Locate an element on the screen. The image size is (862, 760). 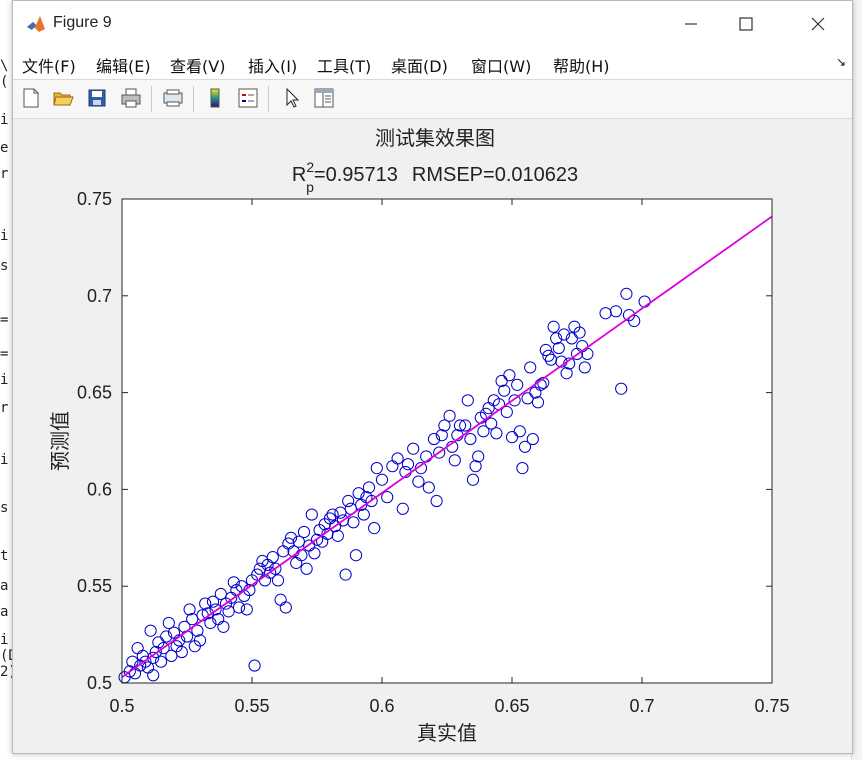
colorbar-button is located at coordinates (215, 98).